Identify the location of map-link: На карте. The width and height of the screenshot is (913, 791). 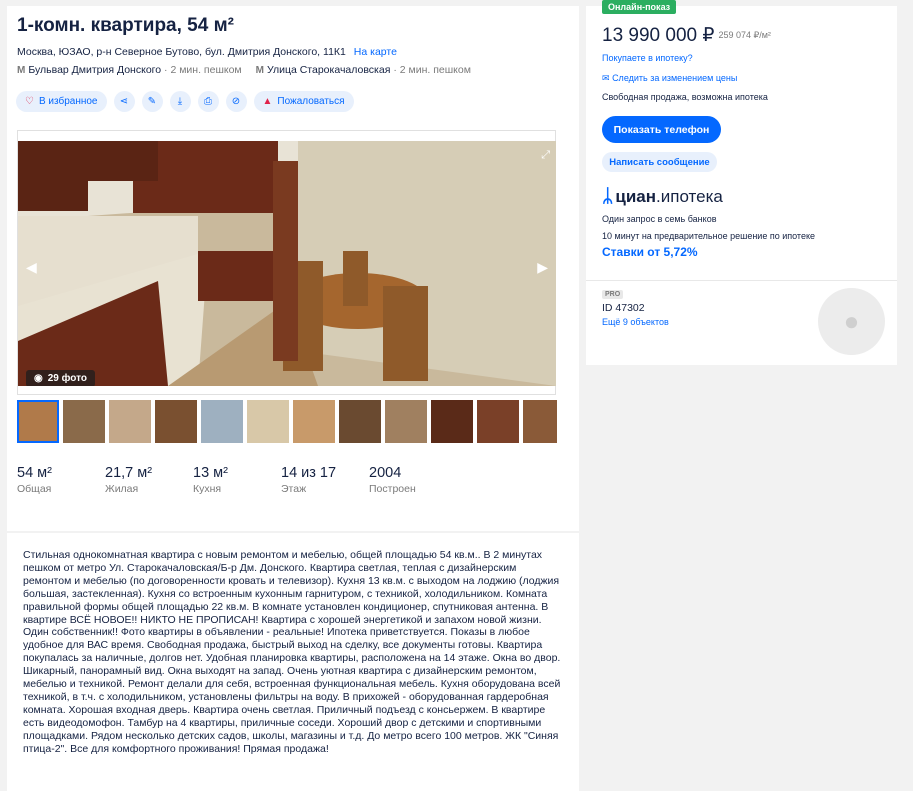
(375, 52).